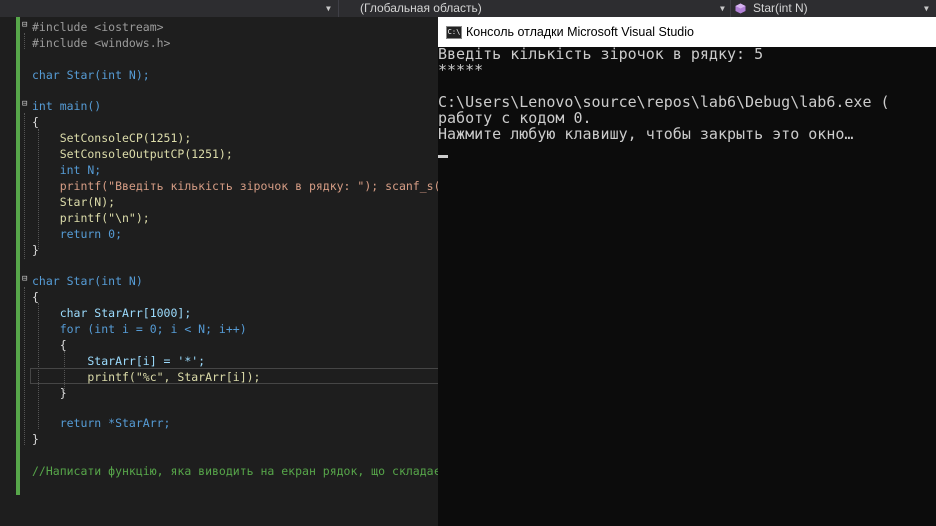 This screenshot has width=936, height=526. I want to click on method-icon, so click(740, 8).